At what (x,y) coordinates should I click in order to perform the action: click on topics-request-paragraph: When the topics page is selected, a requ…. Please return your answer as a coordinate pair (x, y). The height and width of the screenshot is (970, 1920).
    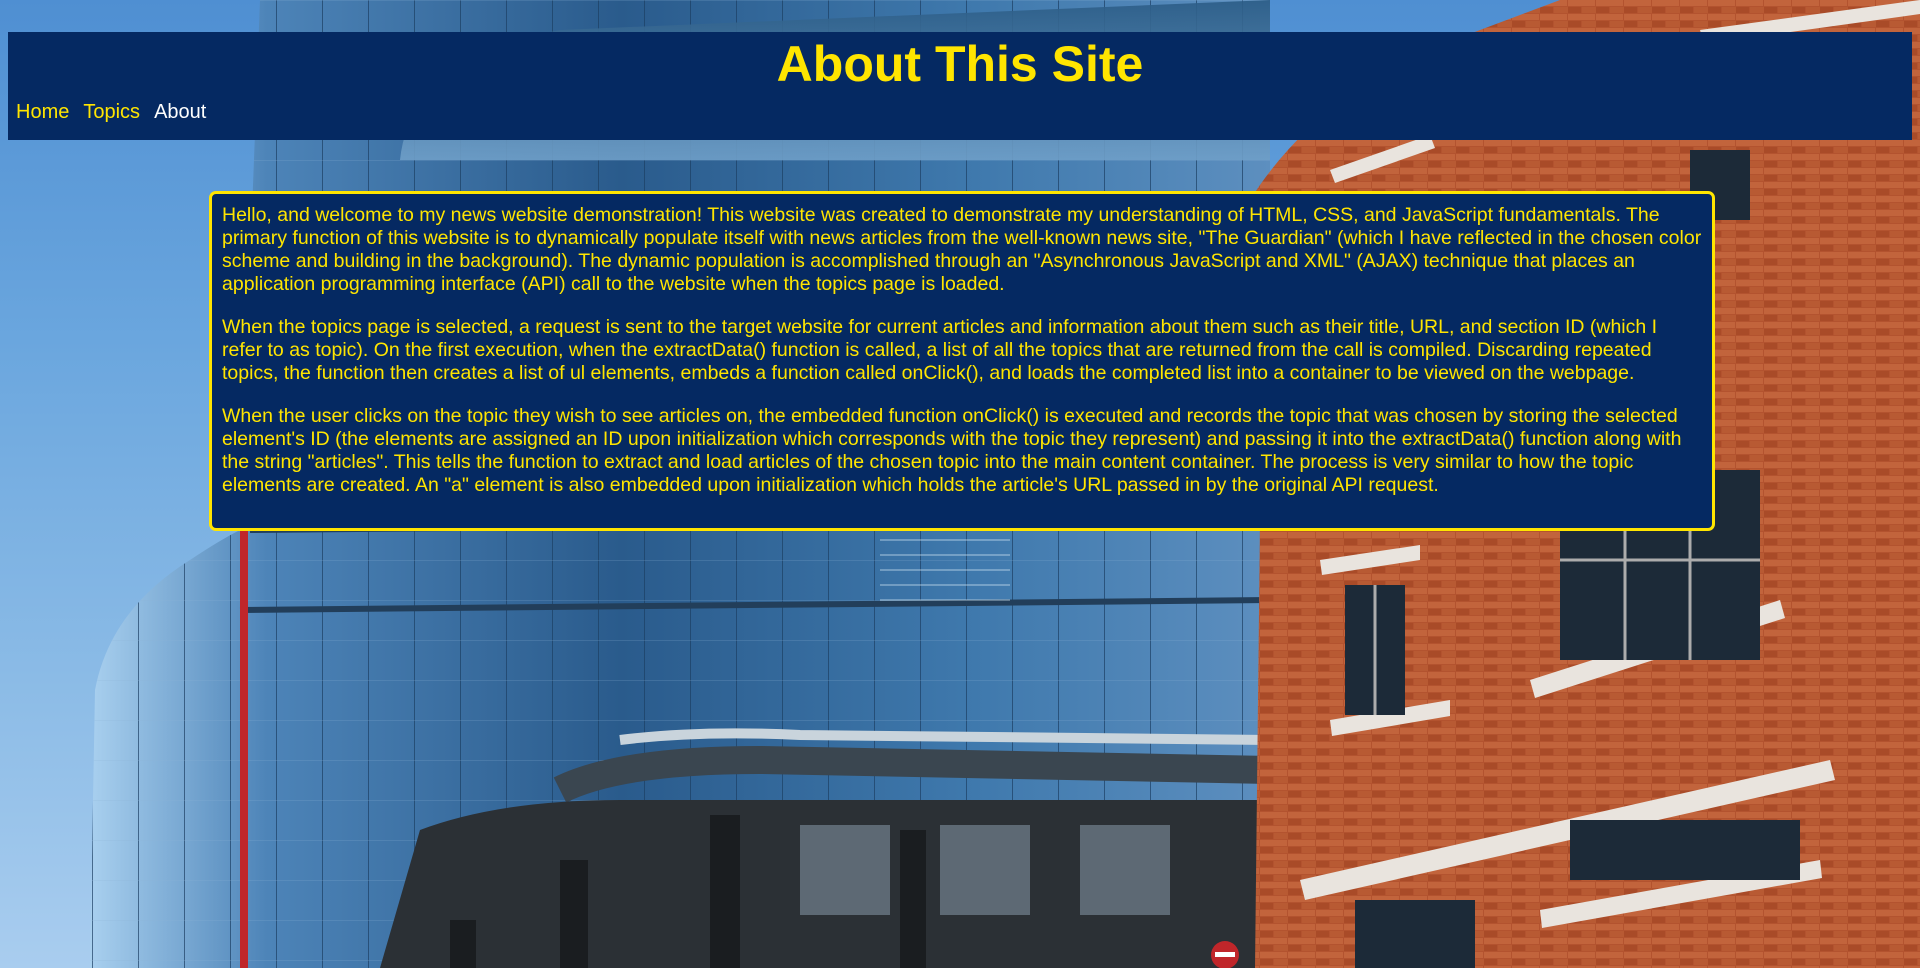
    Looking at the image, I should click on (940, 350).